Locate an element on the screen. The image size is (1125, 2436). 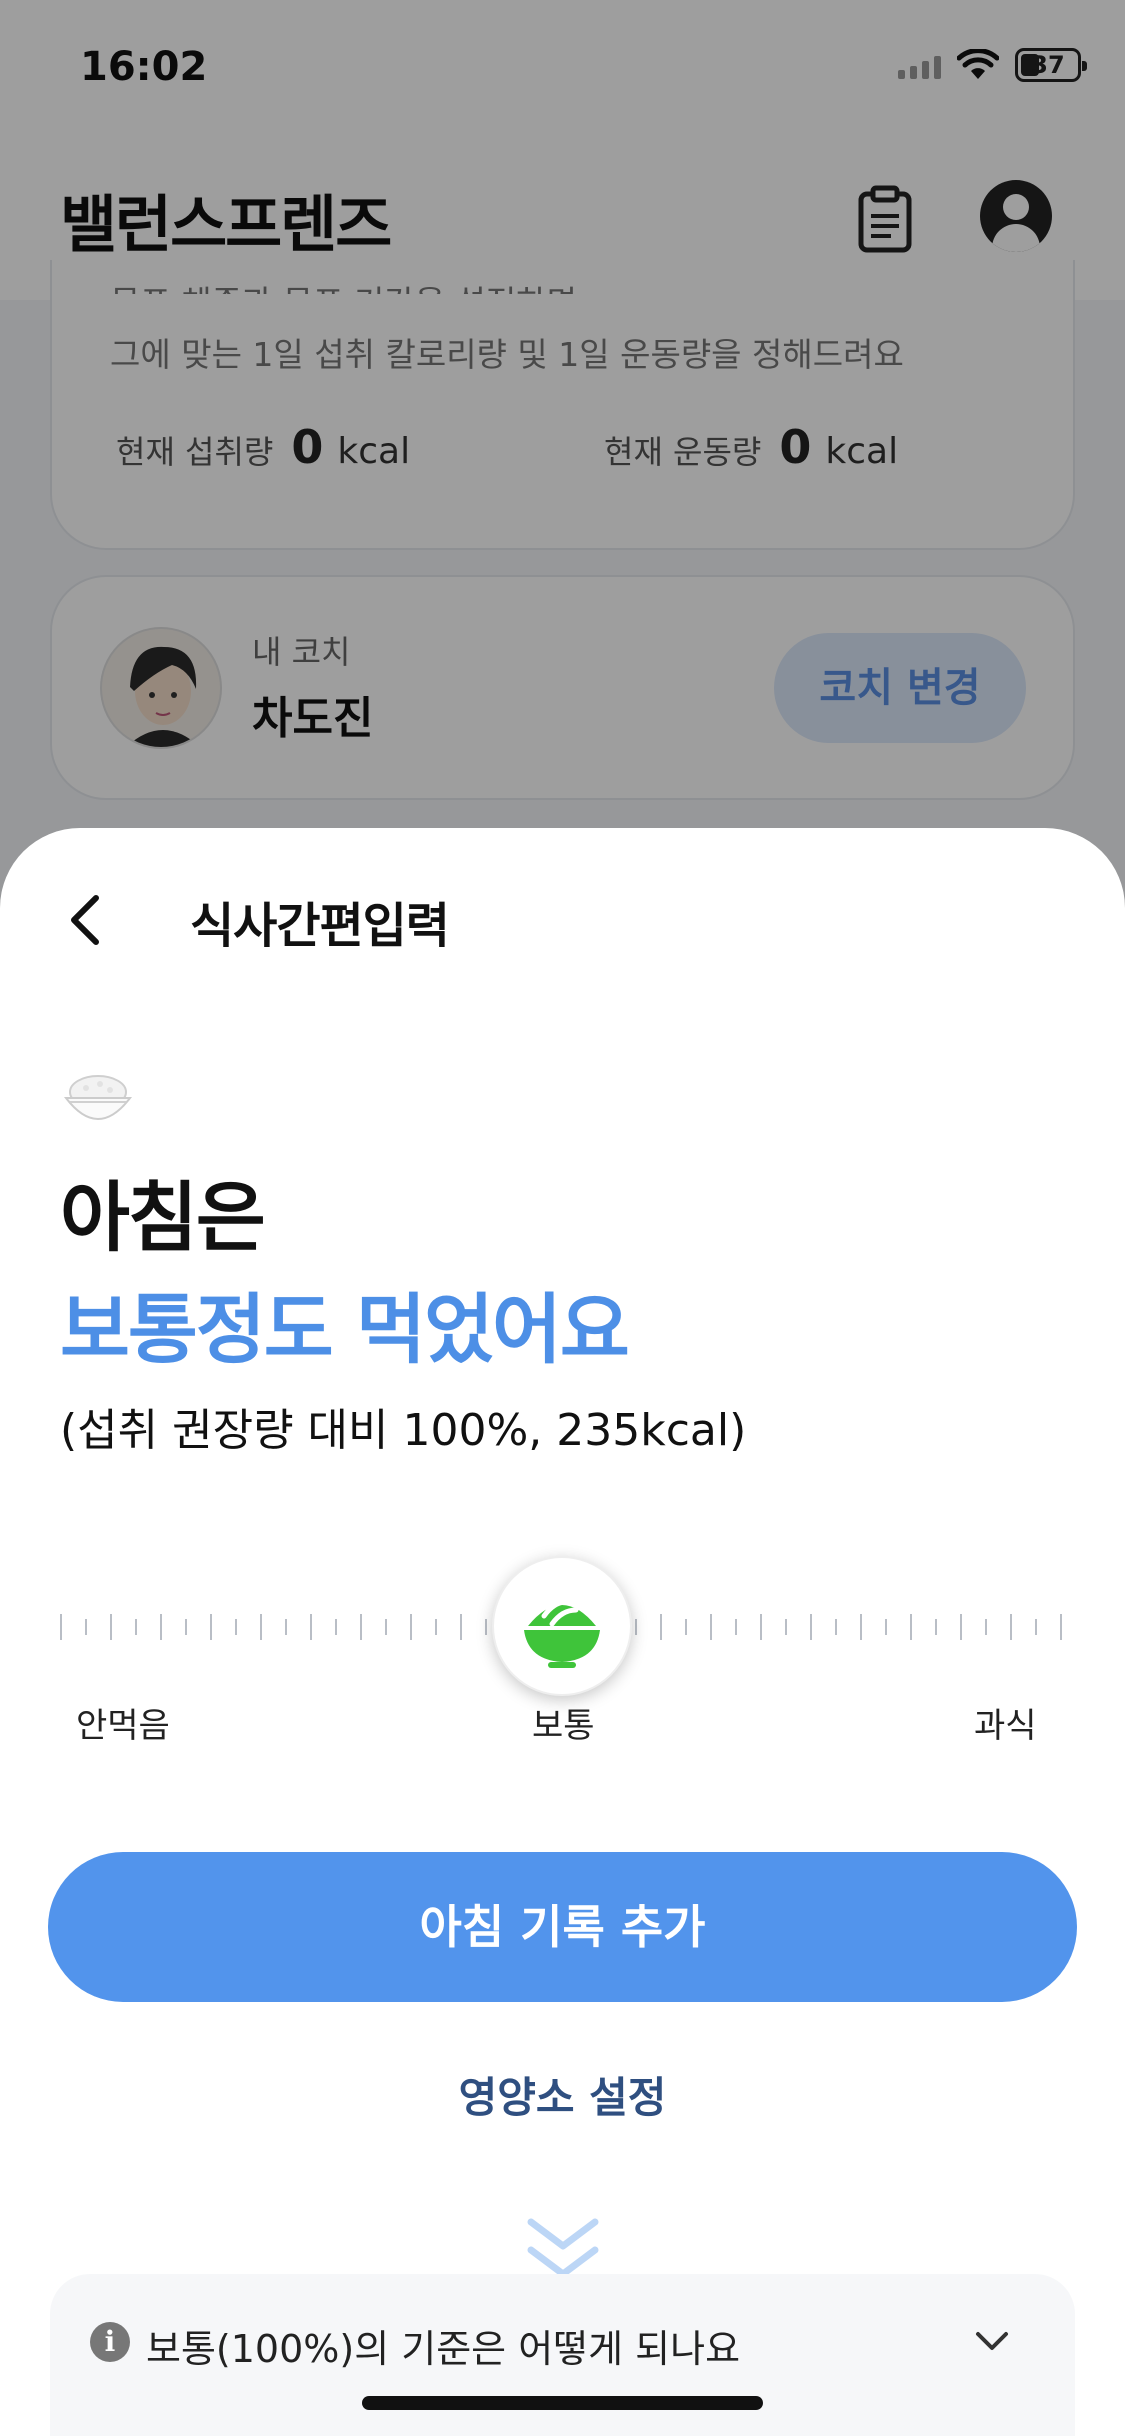
meal-amount-text: 보통정도 먹었어요 is located at coordinates (345, 1329).